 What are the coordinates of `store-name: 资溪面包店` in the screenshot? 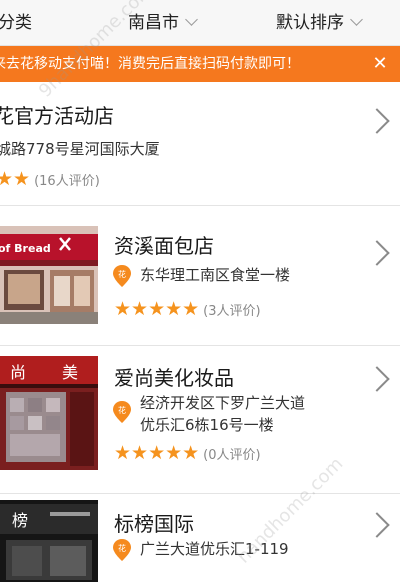 It's located at (164, 246).